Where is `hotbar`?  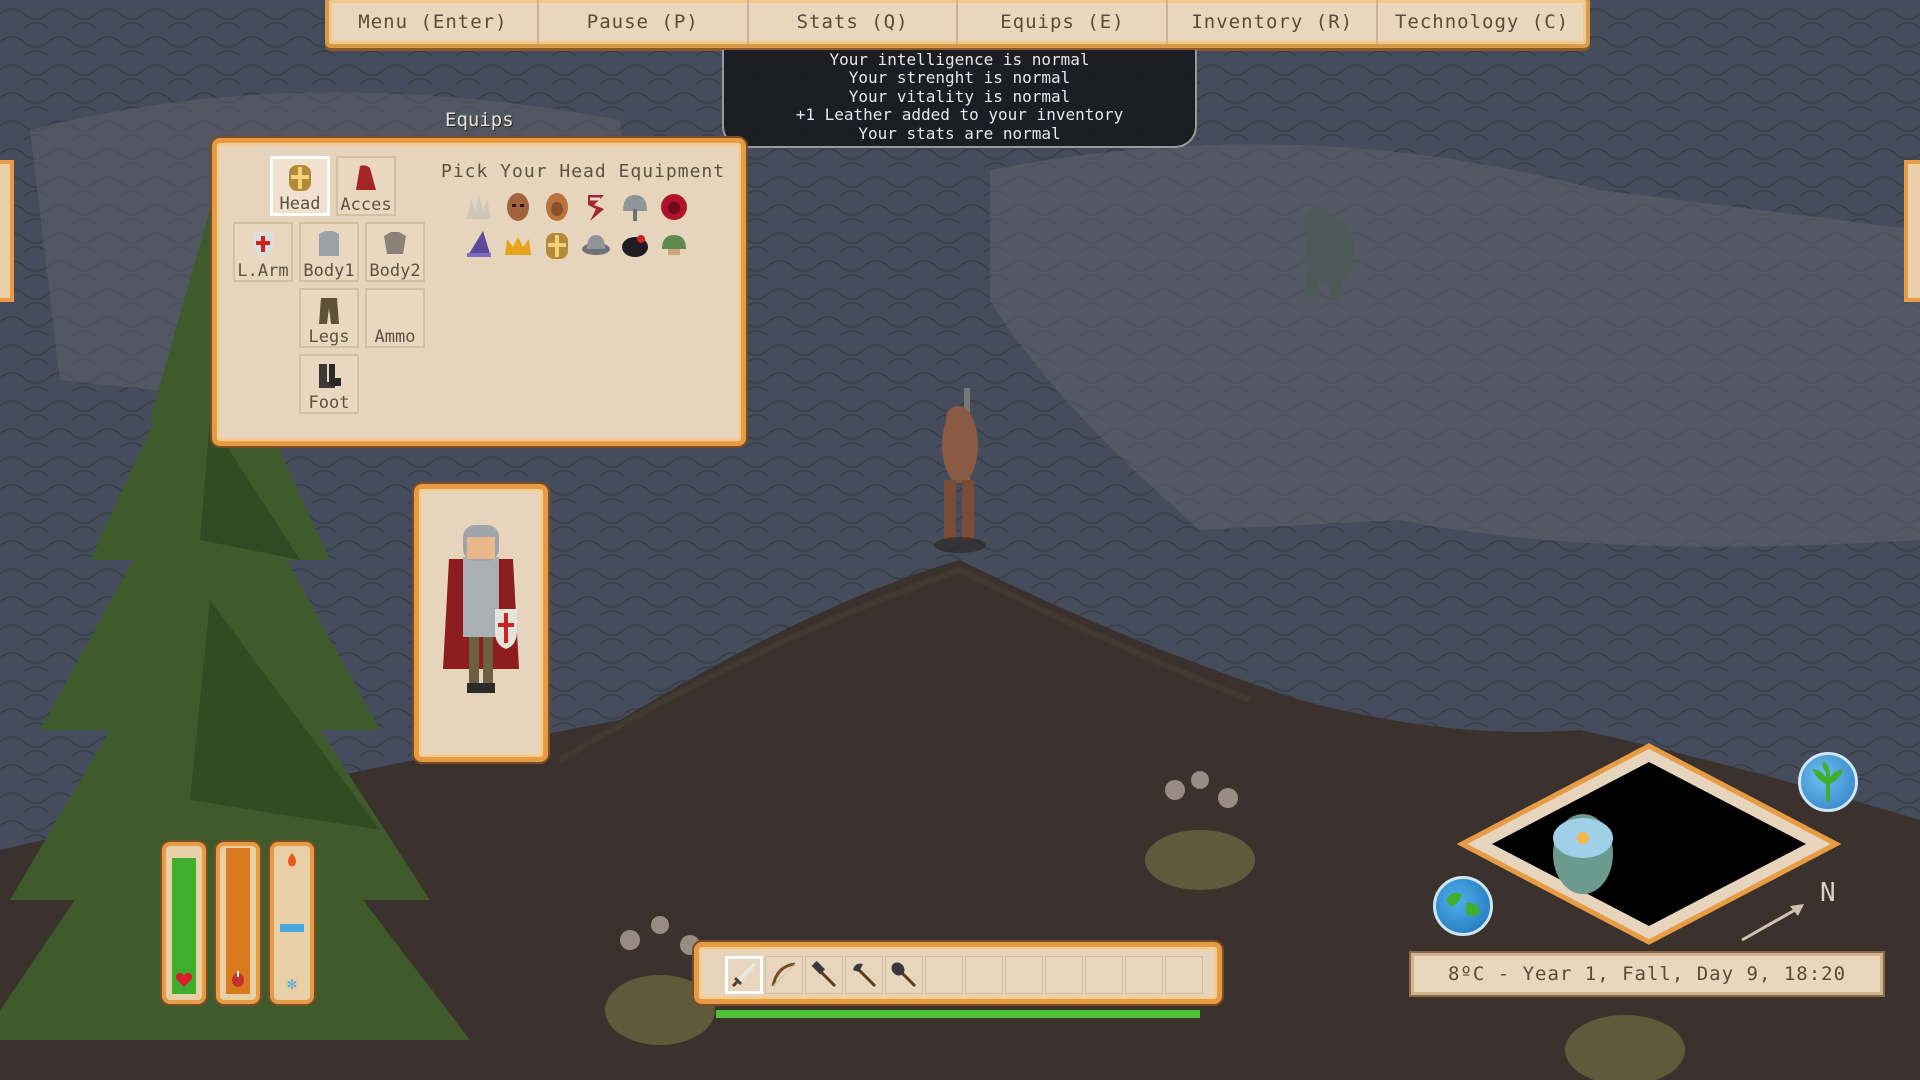
hotbar is located at coordinates (958, 973).